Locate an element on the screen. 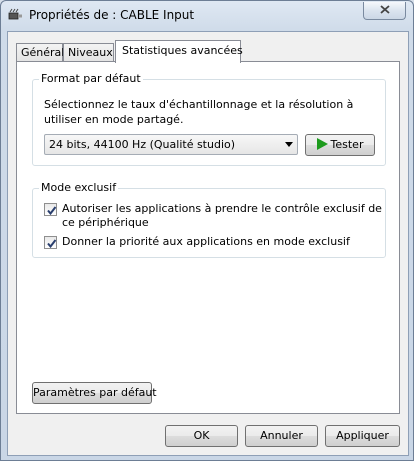 This screenshot has height=461, width=414. close-icon is located at coordinates (384, 10).